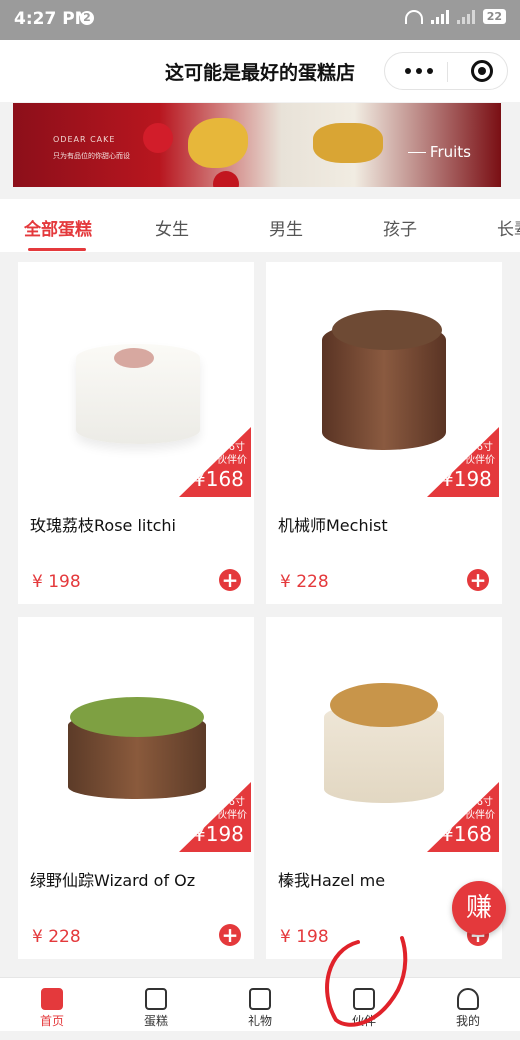 This screenshot has width=520, height=1040. Describe the element at coordinates (156, 999) in the screenshot. I see `cake-box-icon` at that location.